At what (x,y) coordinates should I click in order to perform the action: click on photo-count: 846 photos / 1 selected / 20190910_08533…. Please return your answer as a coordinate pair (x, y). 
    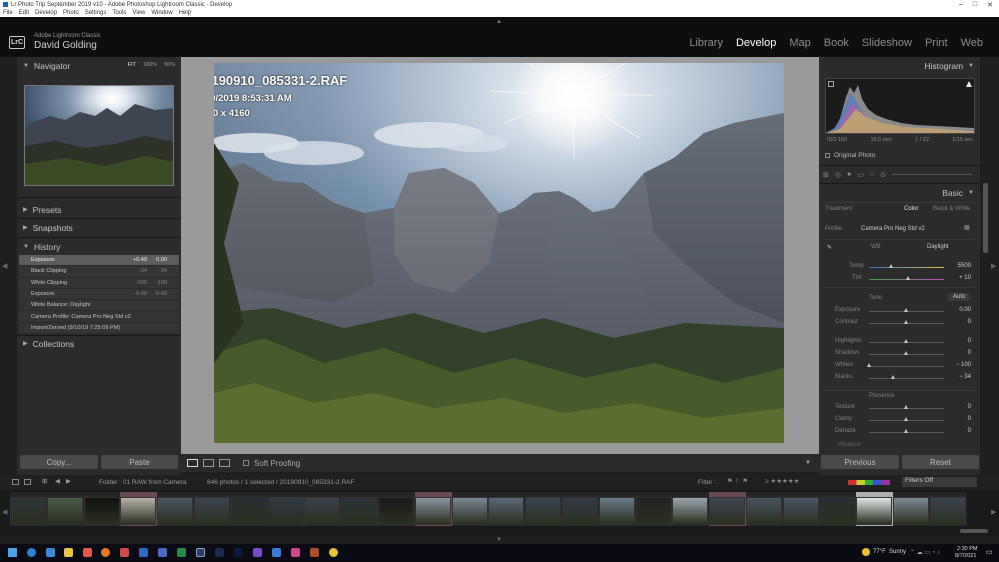
    Looking at the image, I should click on (280, 482).